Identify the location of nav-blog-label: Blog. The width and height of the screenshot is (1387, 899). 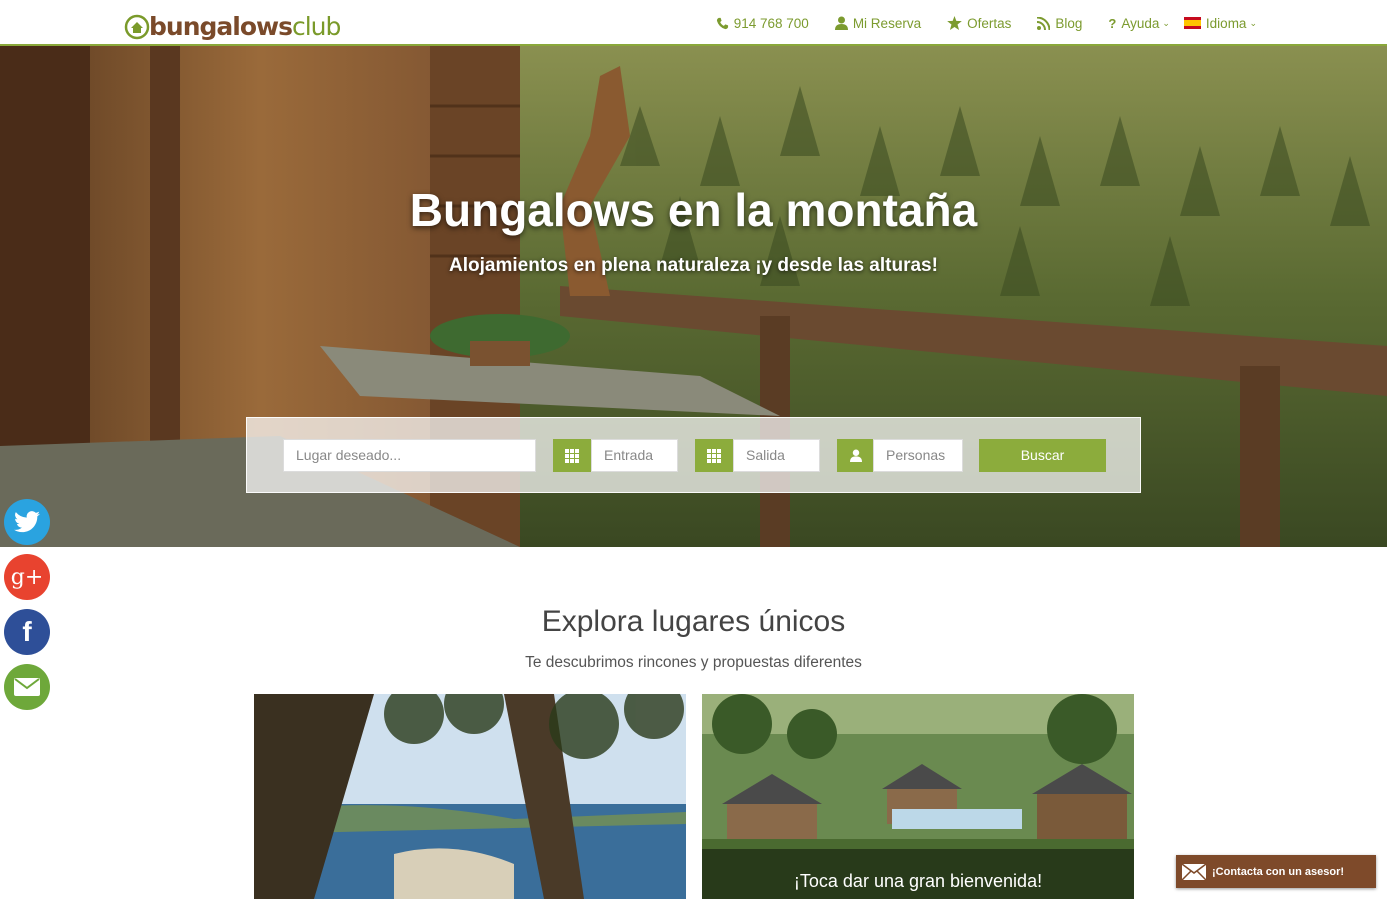
(1069, 23).